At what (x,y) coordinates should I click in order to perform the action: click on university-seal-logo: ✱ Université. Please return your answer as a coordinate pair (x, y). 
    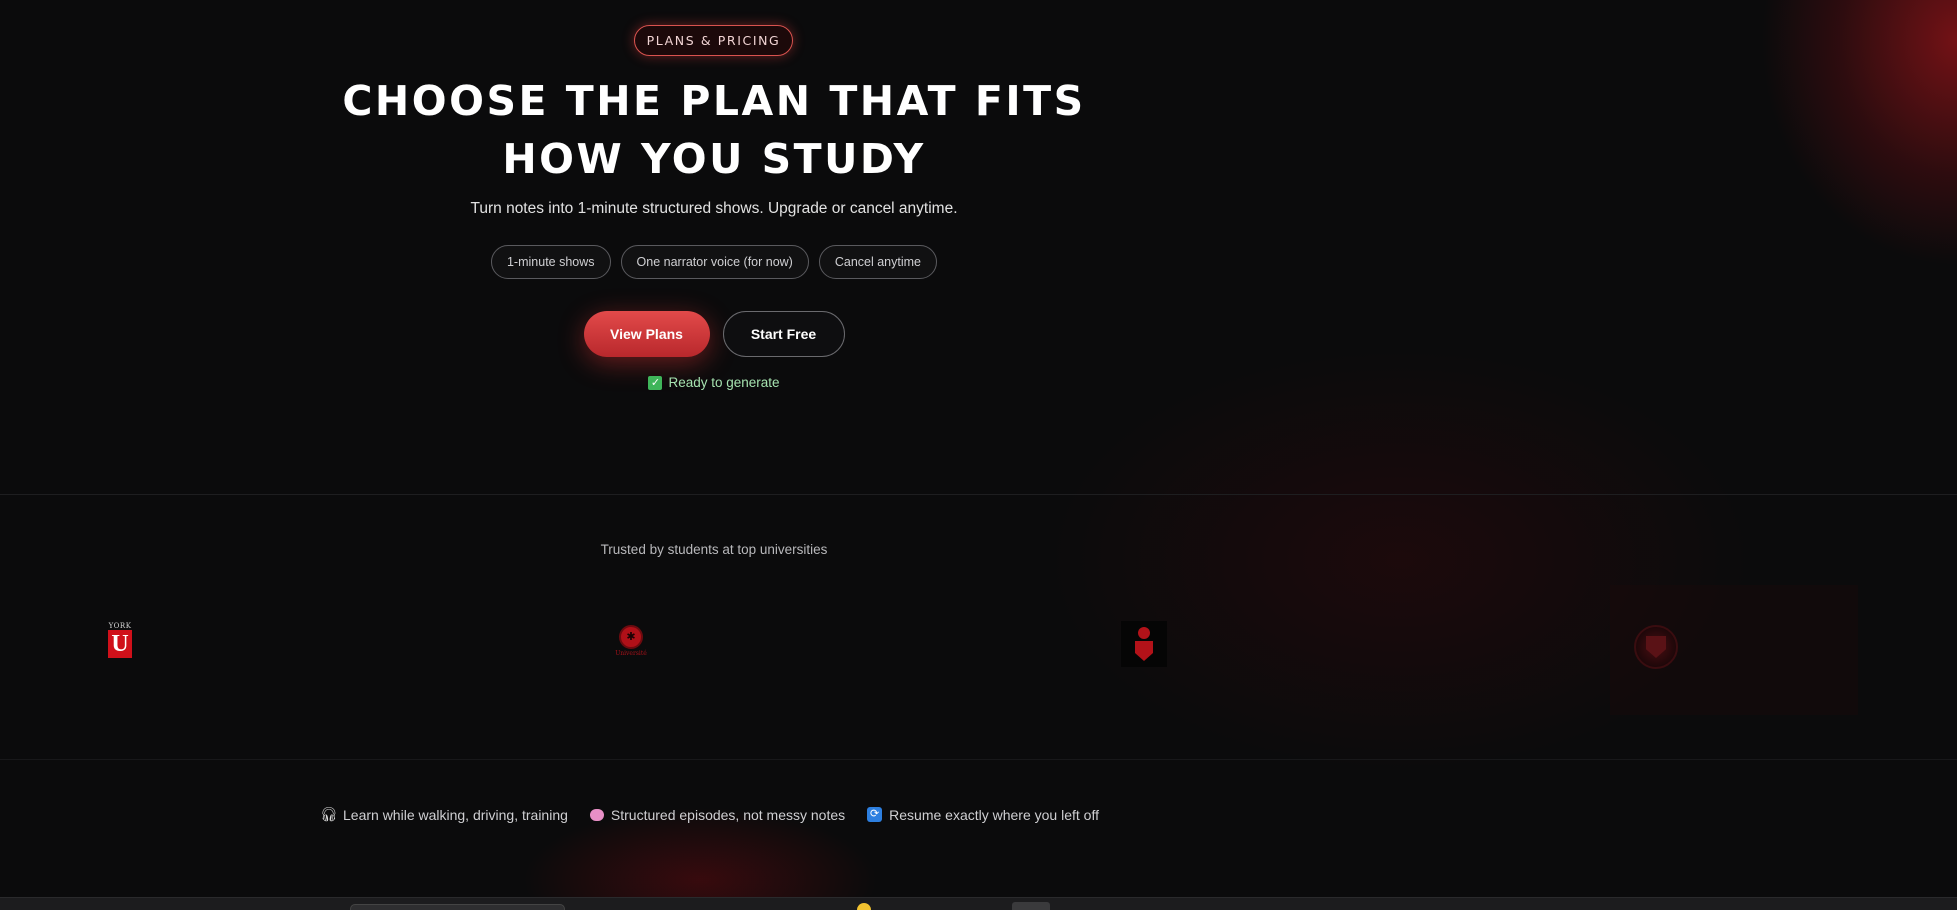
    Looking at the image, I should click on (631, 641).